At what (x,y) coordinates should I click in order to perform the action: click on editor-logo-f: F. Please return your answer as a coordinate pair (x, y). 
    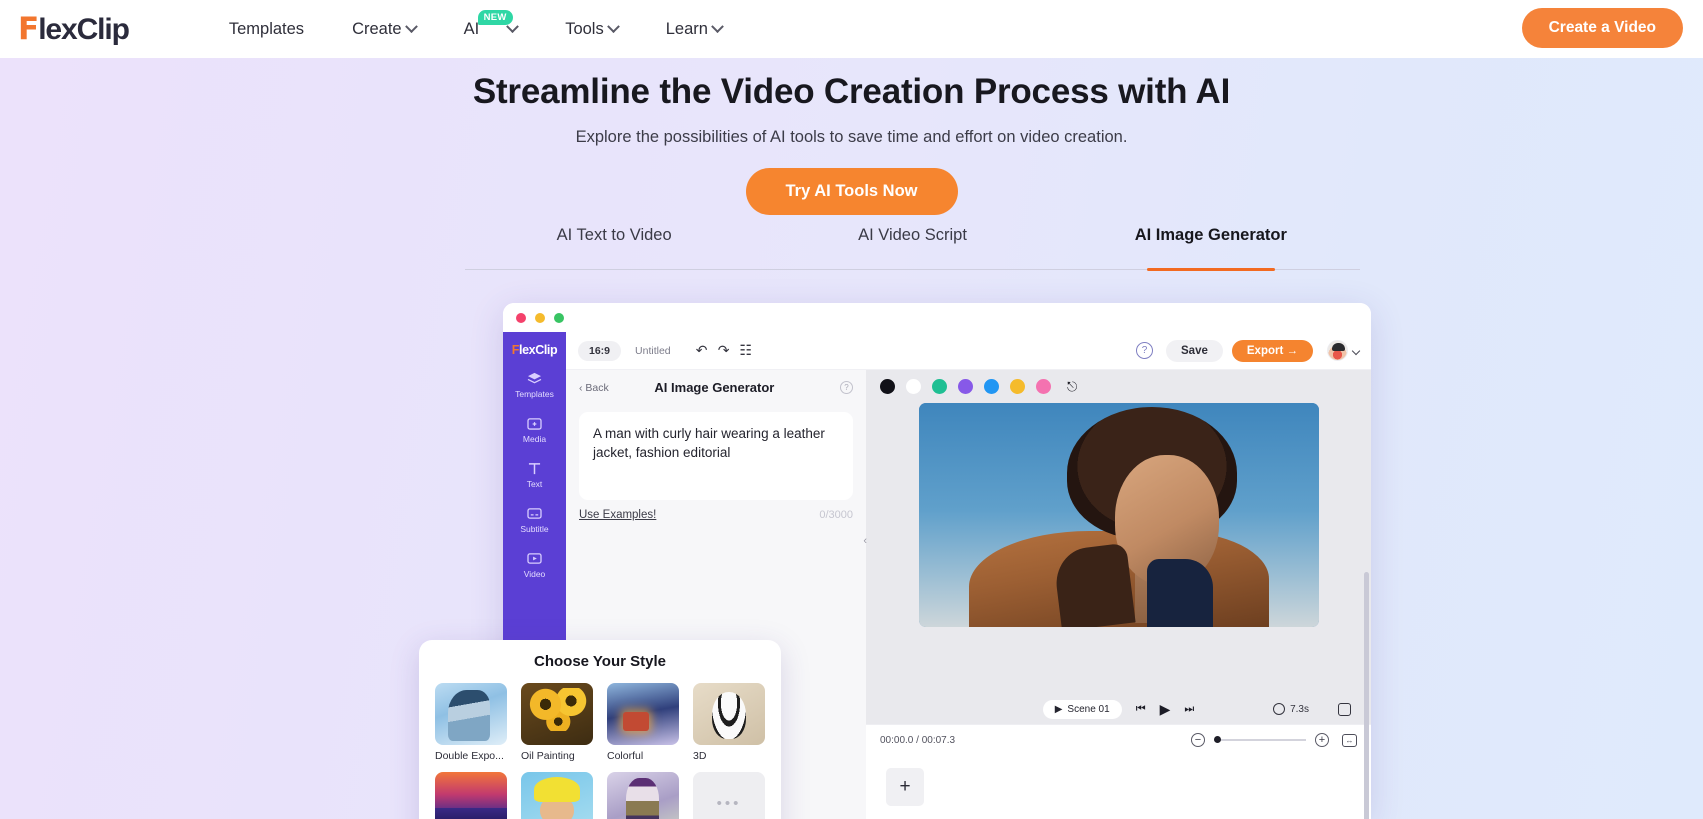
    Looking at the image, I should click on (515, 350).